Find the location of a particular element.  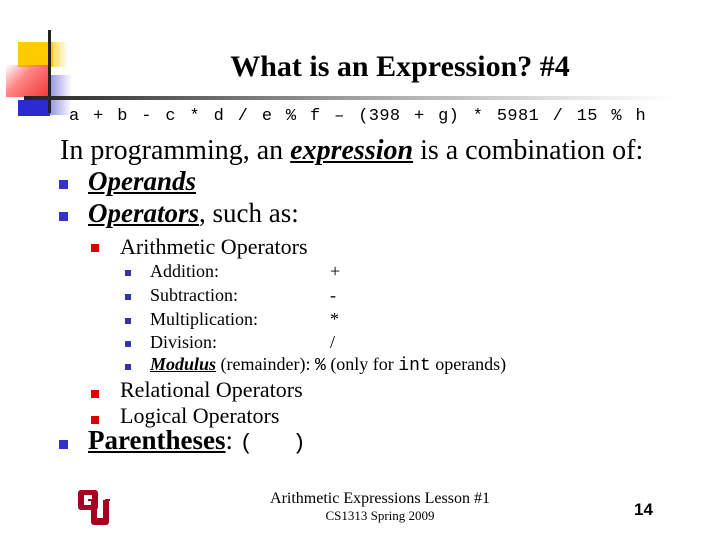

operands-label: Operands is located at coordinates (142, 181).